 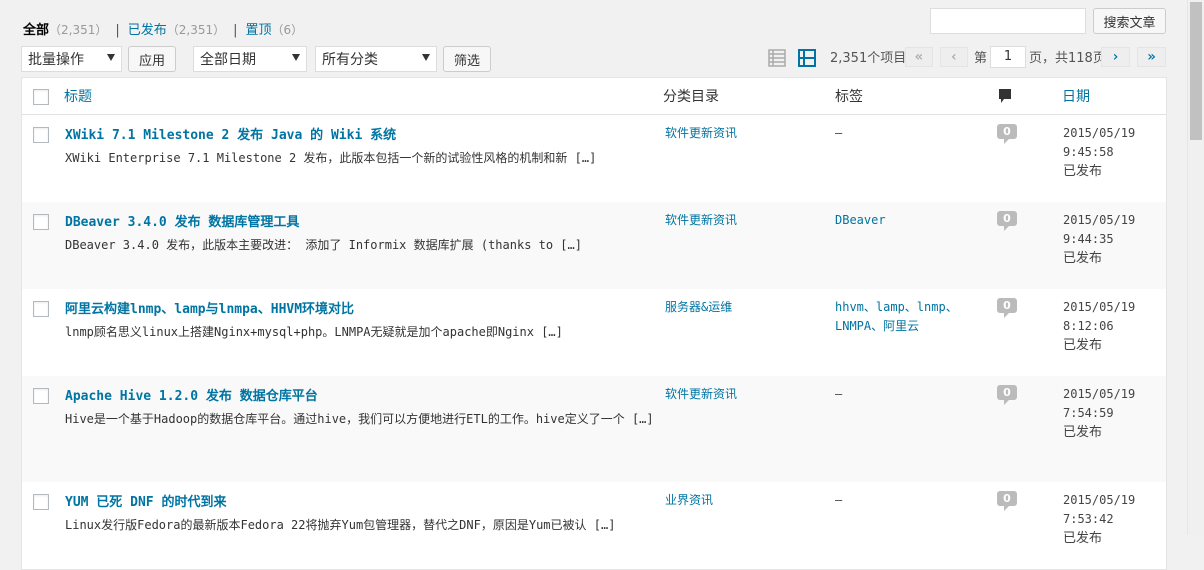 I want to click on search-posts-button: 搜索文章, so click(x=1129, y=21).